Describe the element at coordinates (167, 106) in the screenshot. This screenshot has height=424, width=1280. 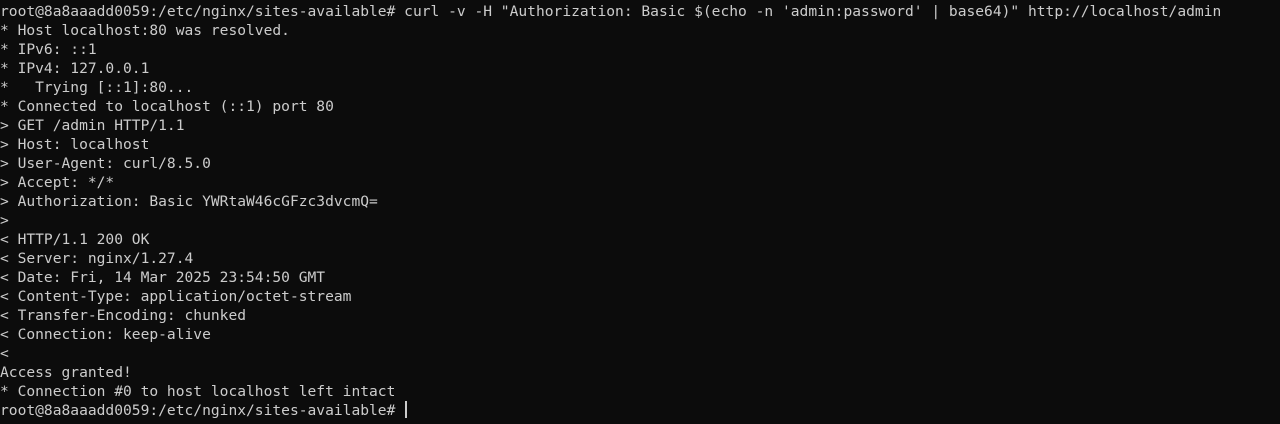
I see `output-line: * Connected to localhost (::1) port 80` at that location.